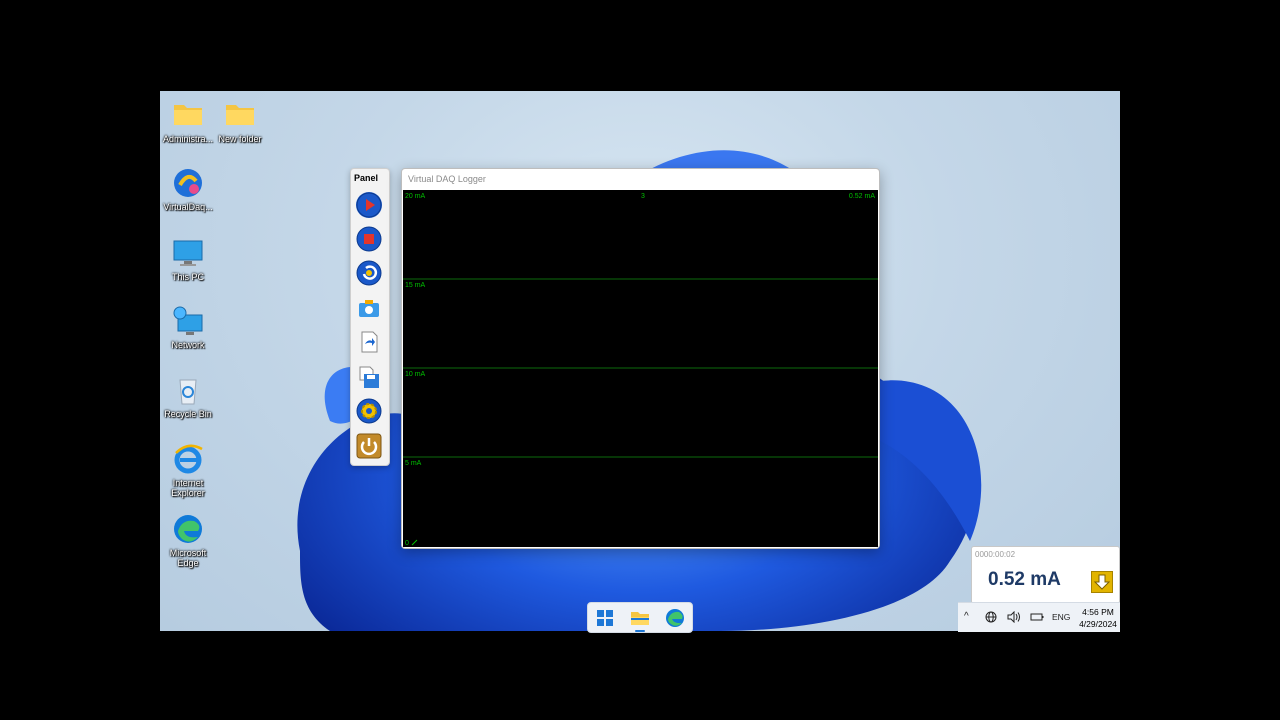 The width and height of the screenshot is (1280, 720). What do you see at coordinates (415, 196) in the screenshot?
I see `y-label-20: 20 mA` at bounding box center [415, 196].